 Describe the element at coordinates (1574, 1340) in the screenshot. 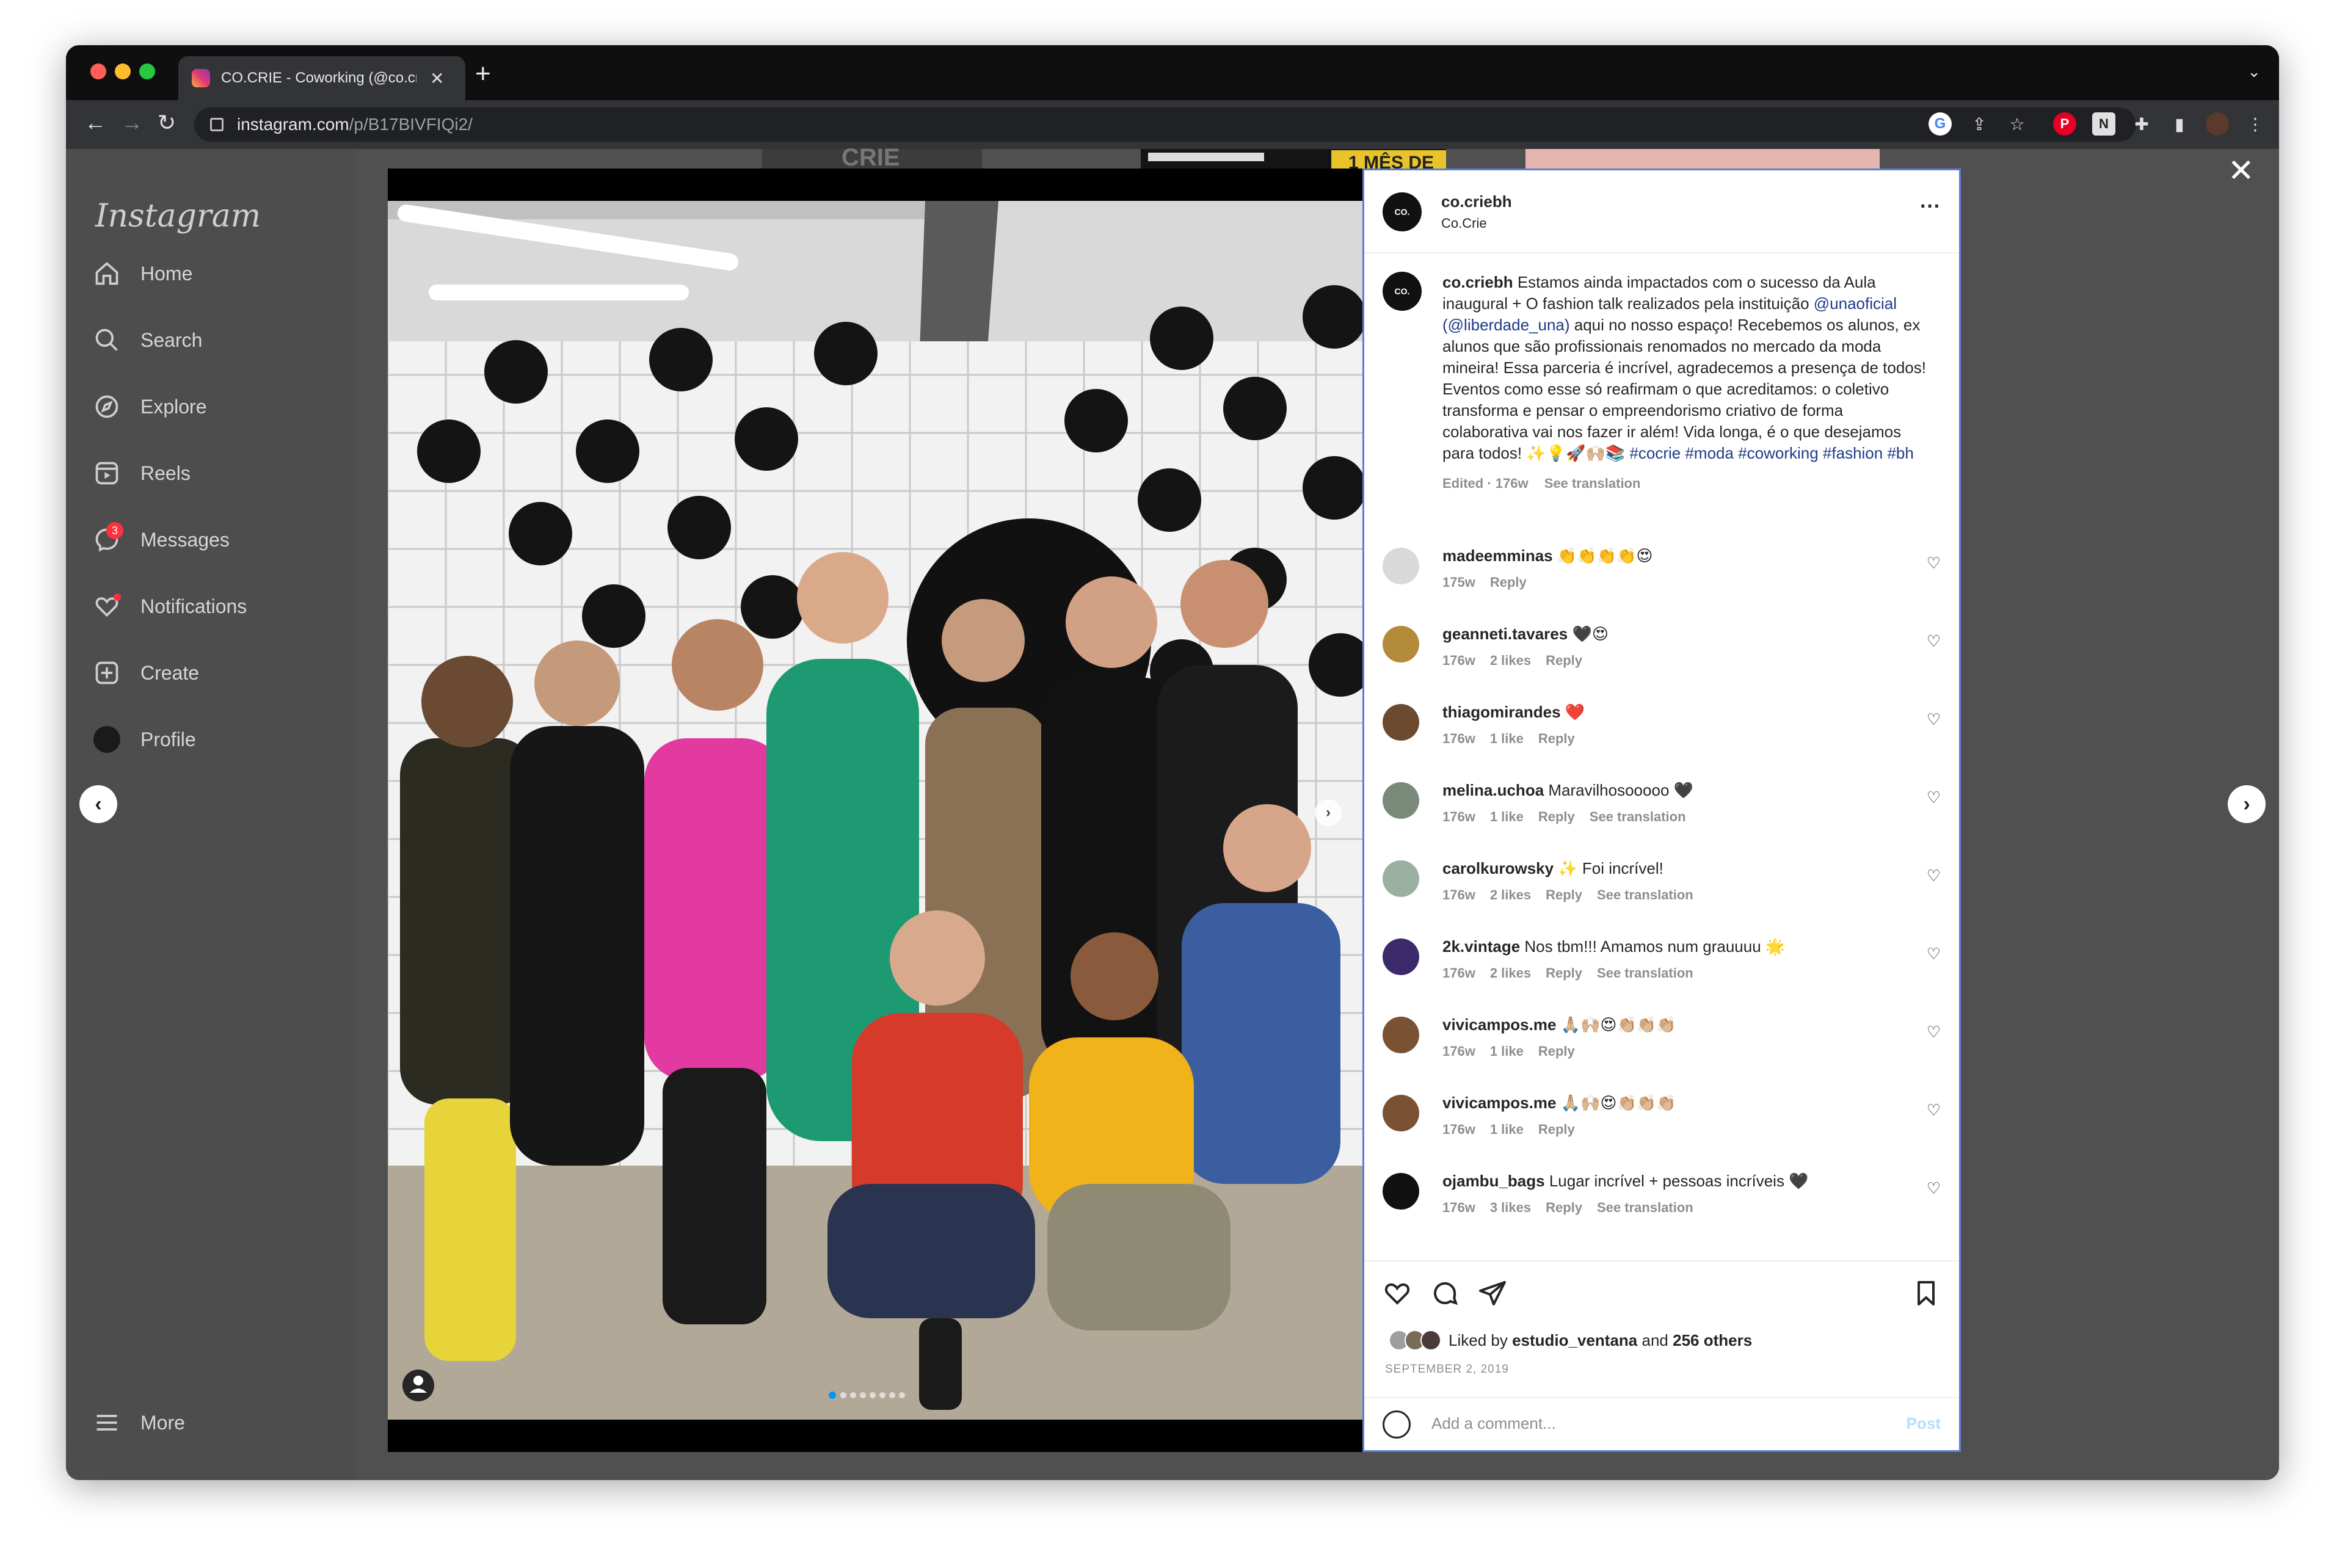

I see `liked-by-user: estudio_ventana` at that location.